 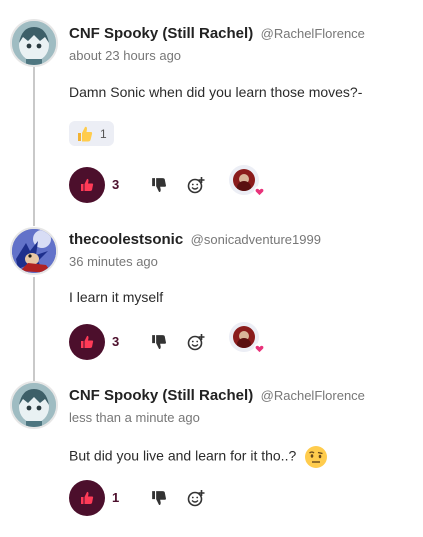 I want to click on timestamp: 36 minutes ago, so click(x=113, y=261).